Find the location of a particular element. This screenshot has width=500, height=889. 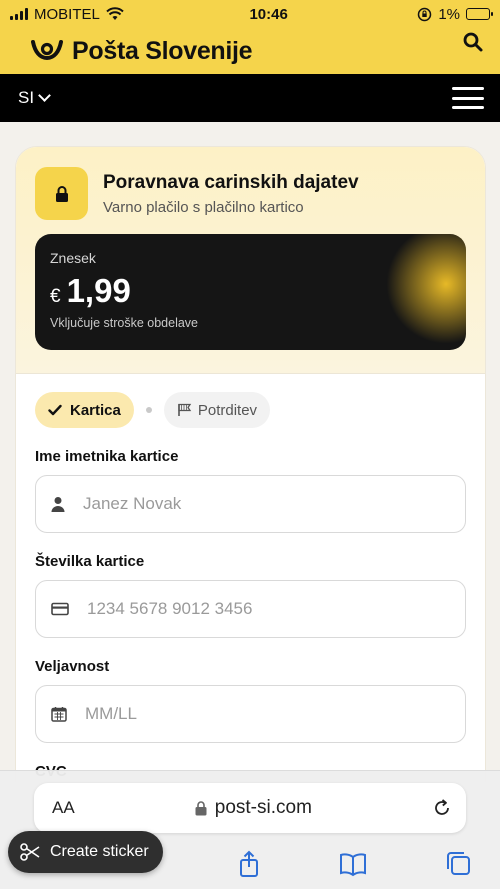

cardholder-label: Ime imetnika kartice is located at coordinates (107, 456).